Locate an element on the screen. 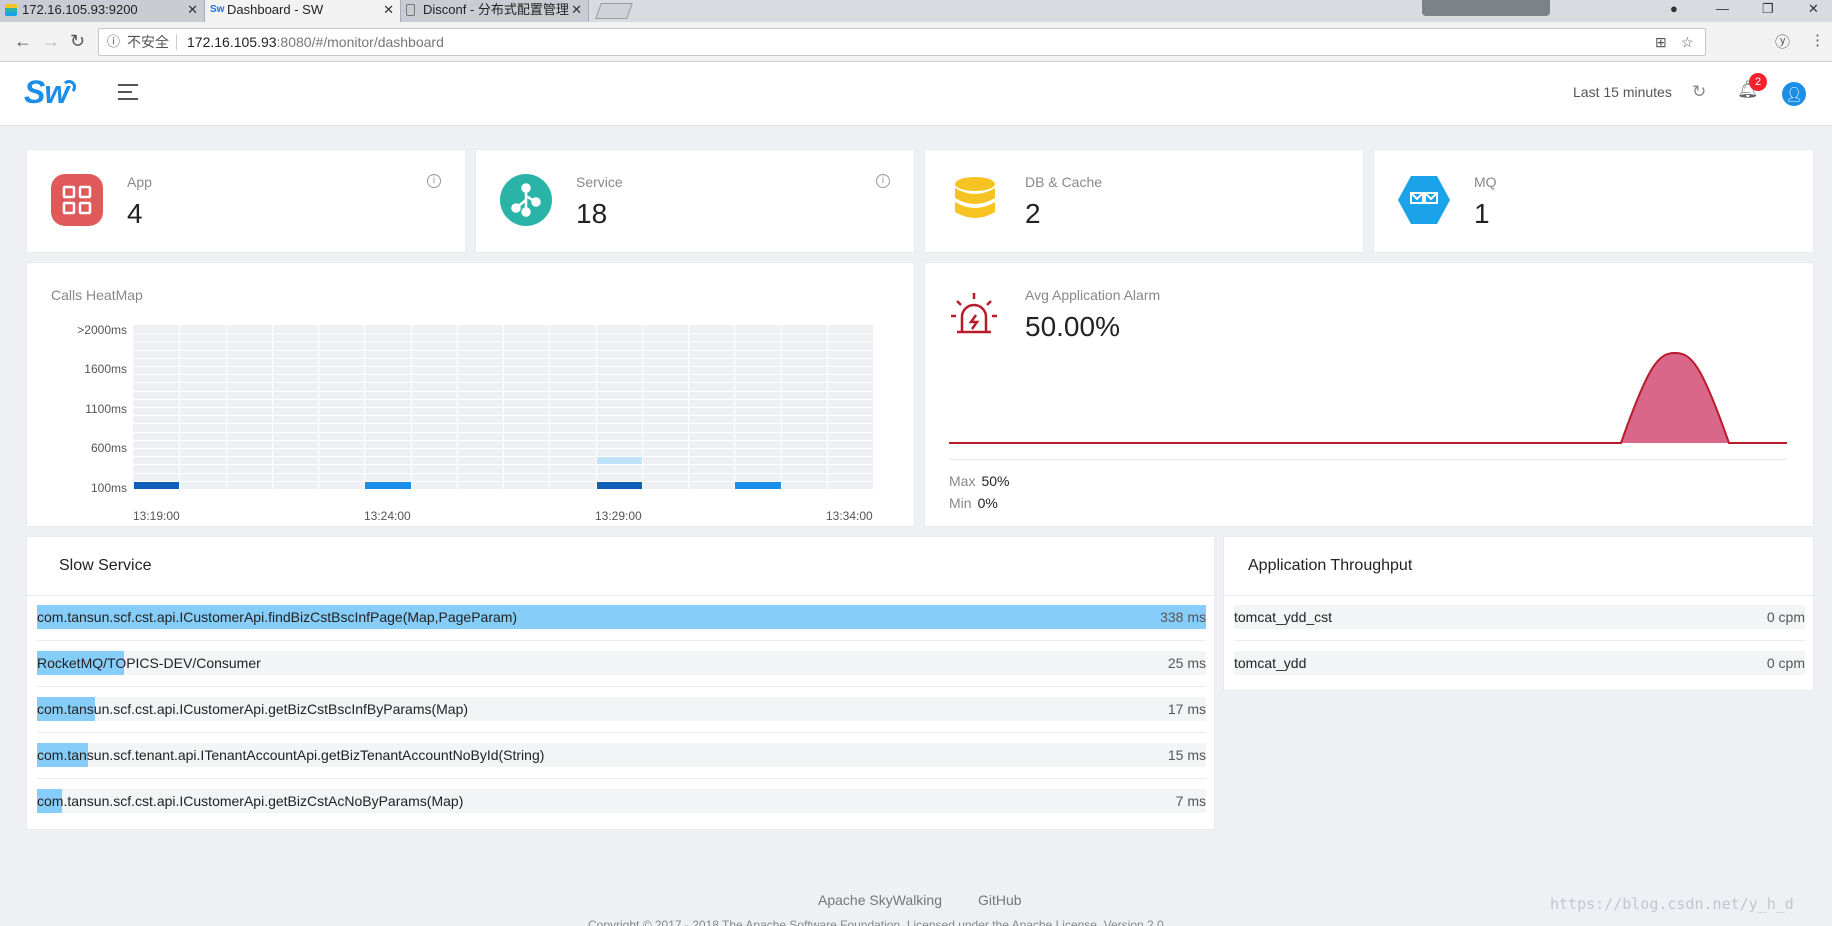 Image resolution: width=1832 pixels, height=926 pixels. throughput-value: 0 cpm is located at coordinates (1785, 617).